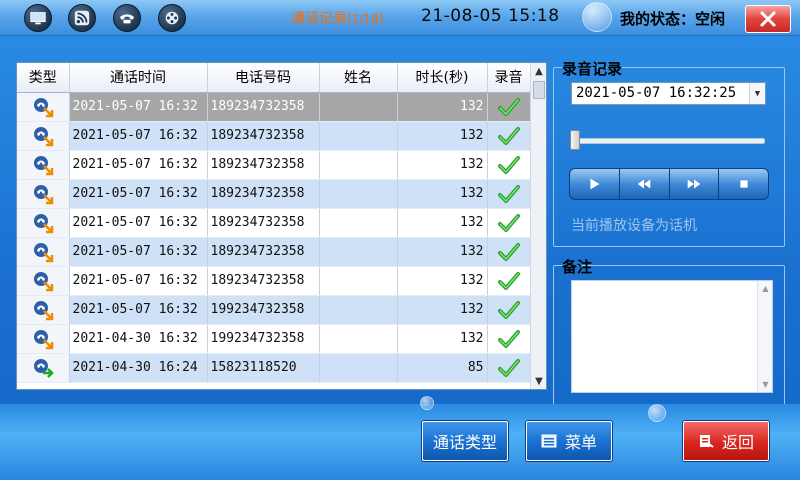 This screenshot has height=480, width=800. Describe the element at coordinates (575, 140) in the screenshot. I see `playback-slider-thumb` at that location.